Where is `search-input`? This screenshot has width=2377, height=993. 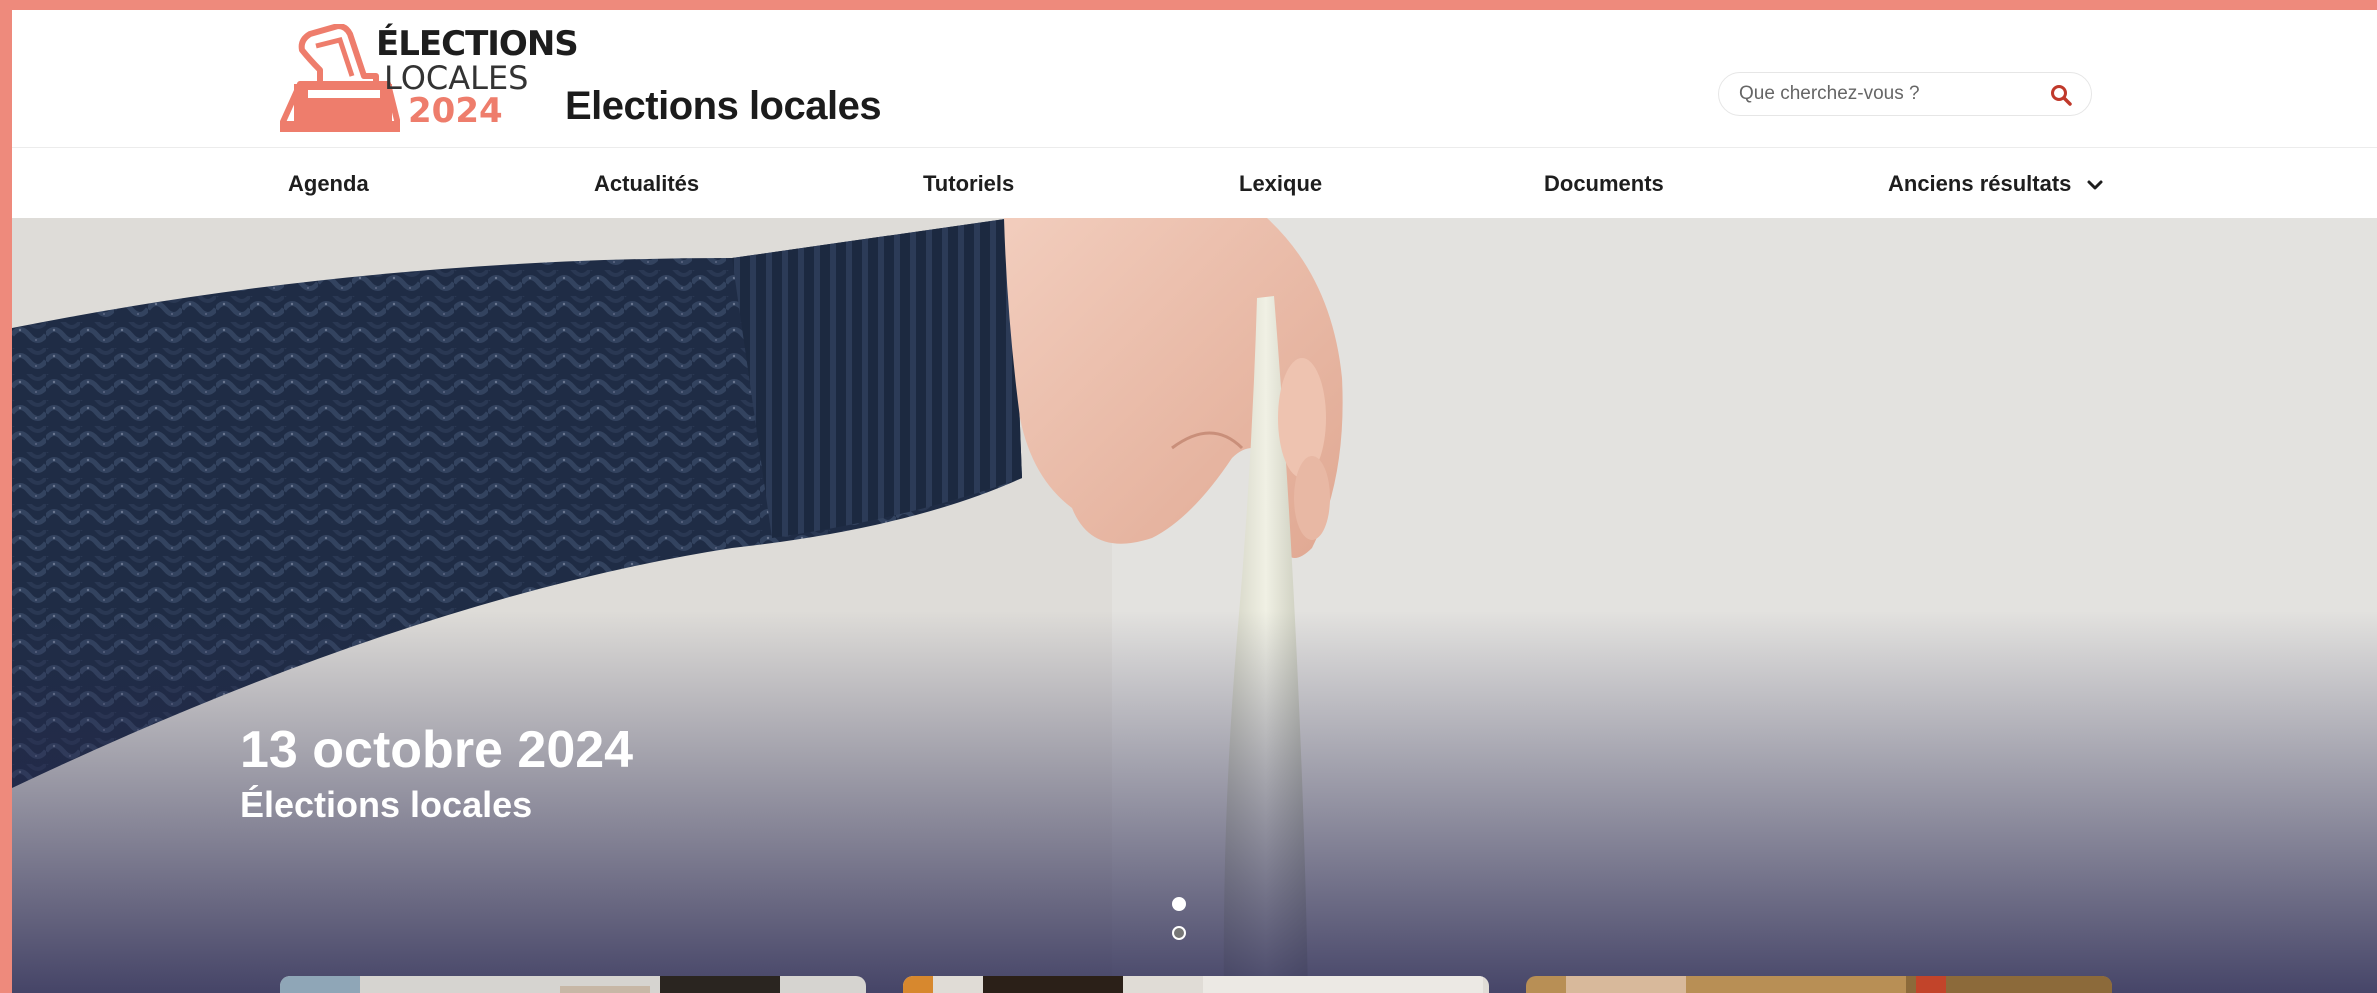
search-input is located at coordinates (1884, 94).